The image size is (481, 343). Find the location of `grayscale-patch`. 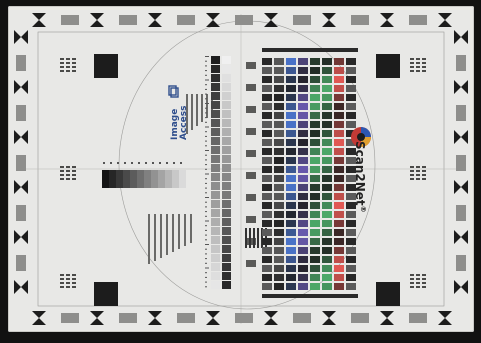

grayscale-patch is located at coordinates (147, 179).